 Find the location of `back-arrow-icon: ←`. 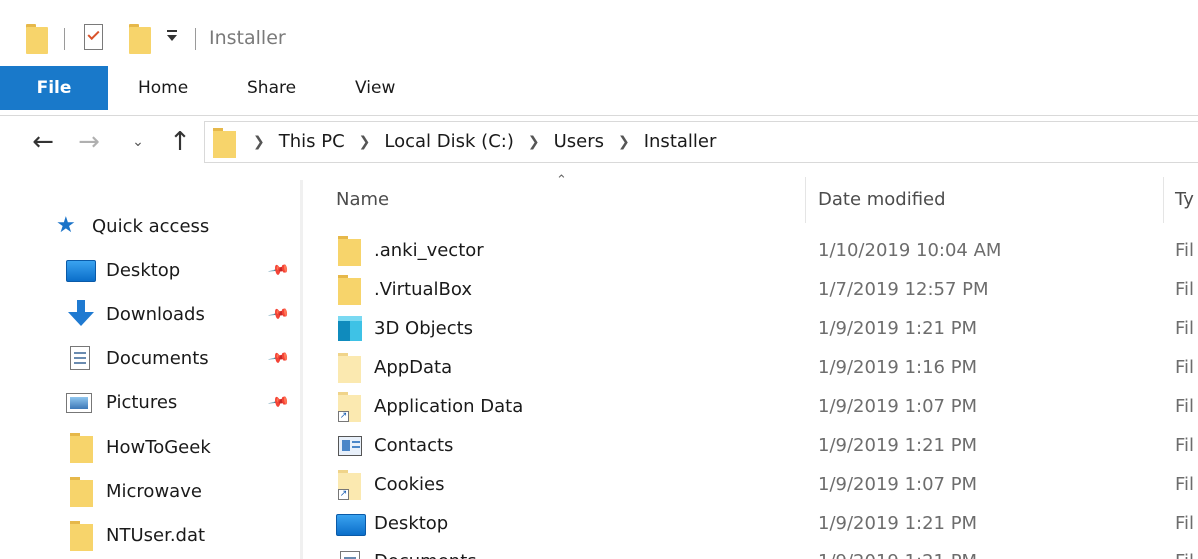

back-arrow-icon: ← is located at coordinates (43, 142).